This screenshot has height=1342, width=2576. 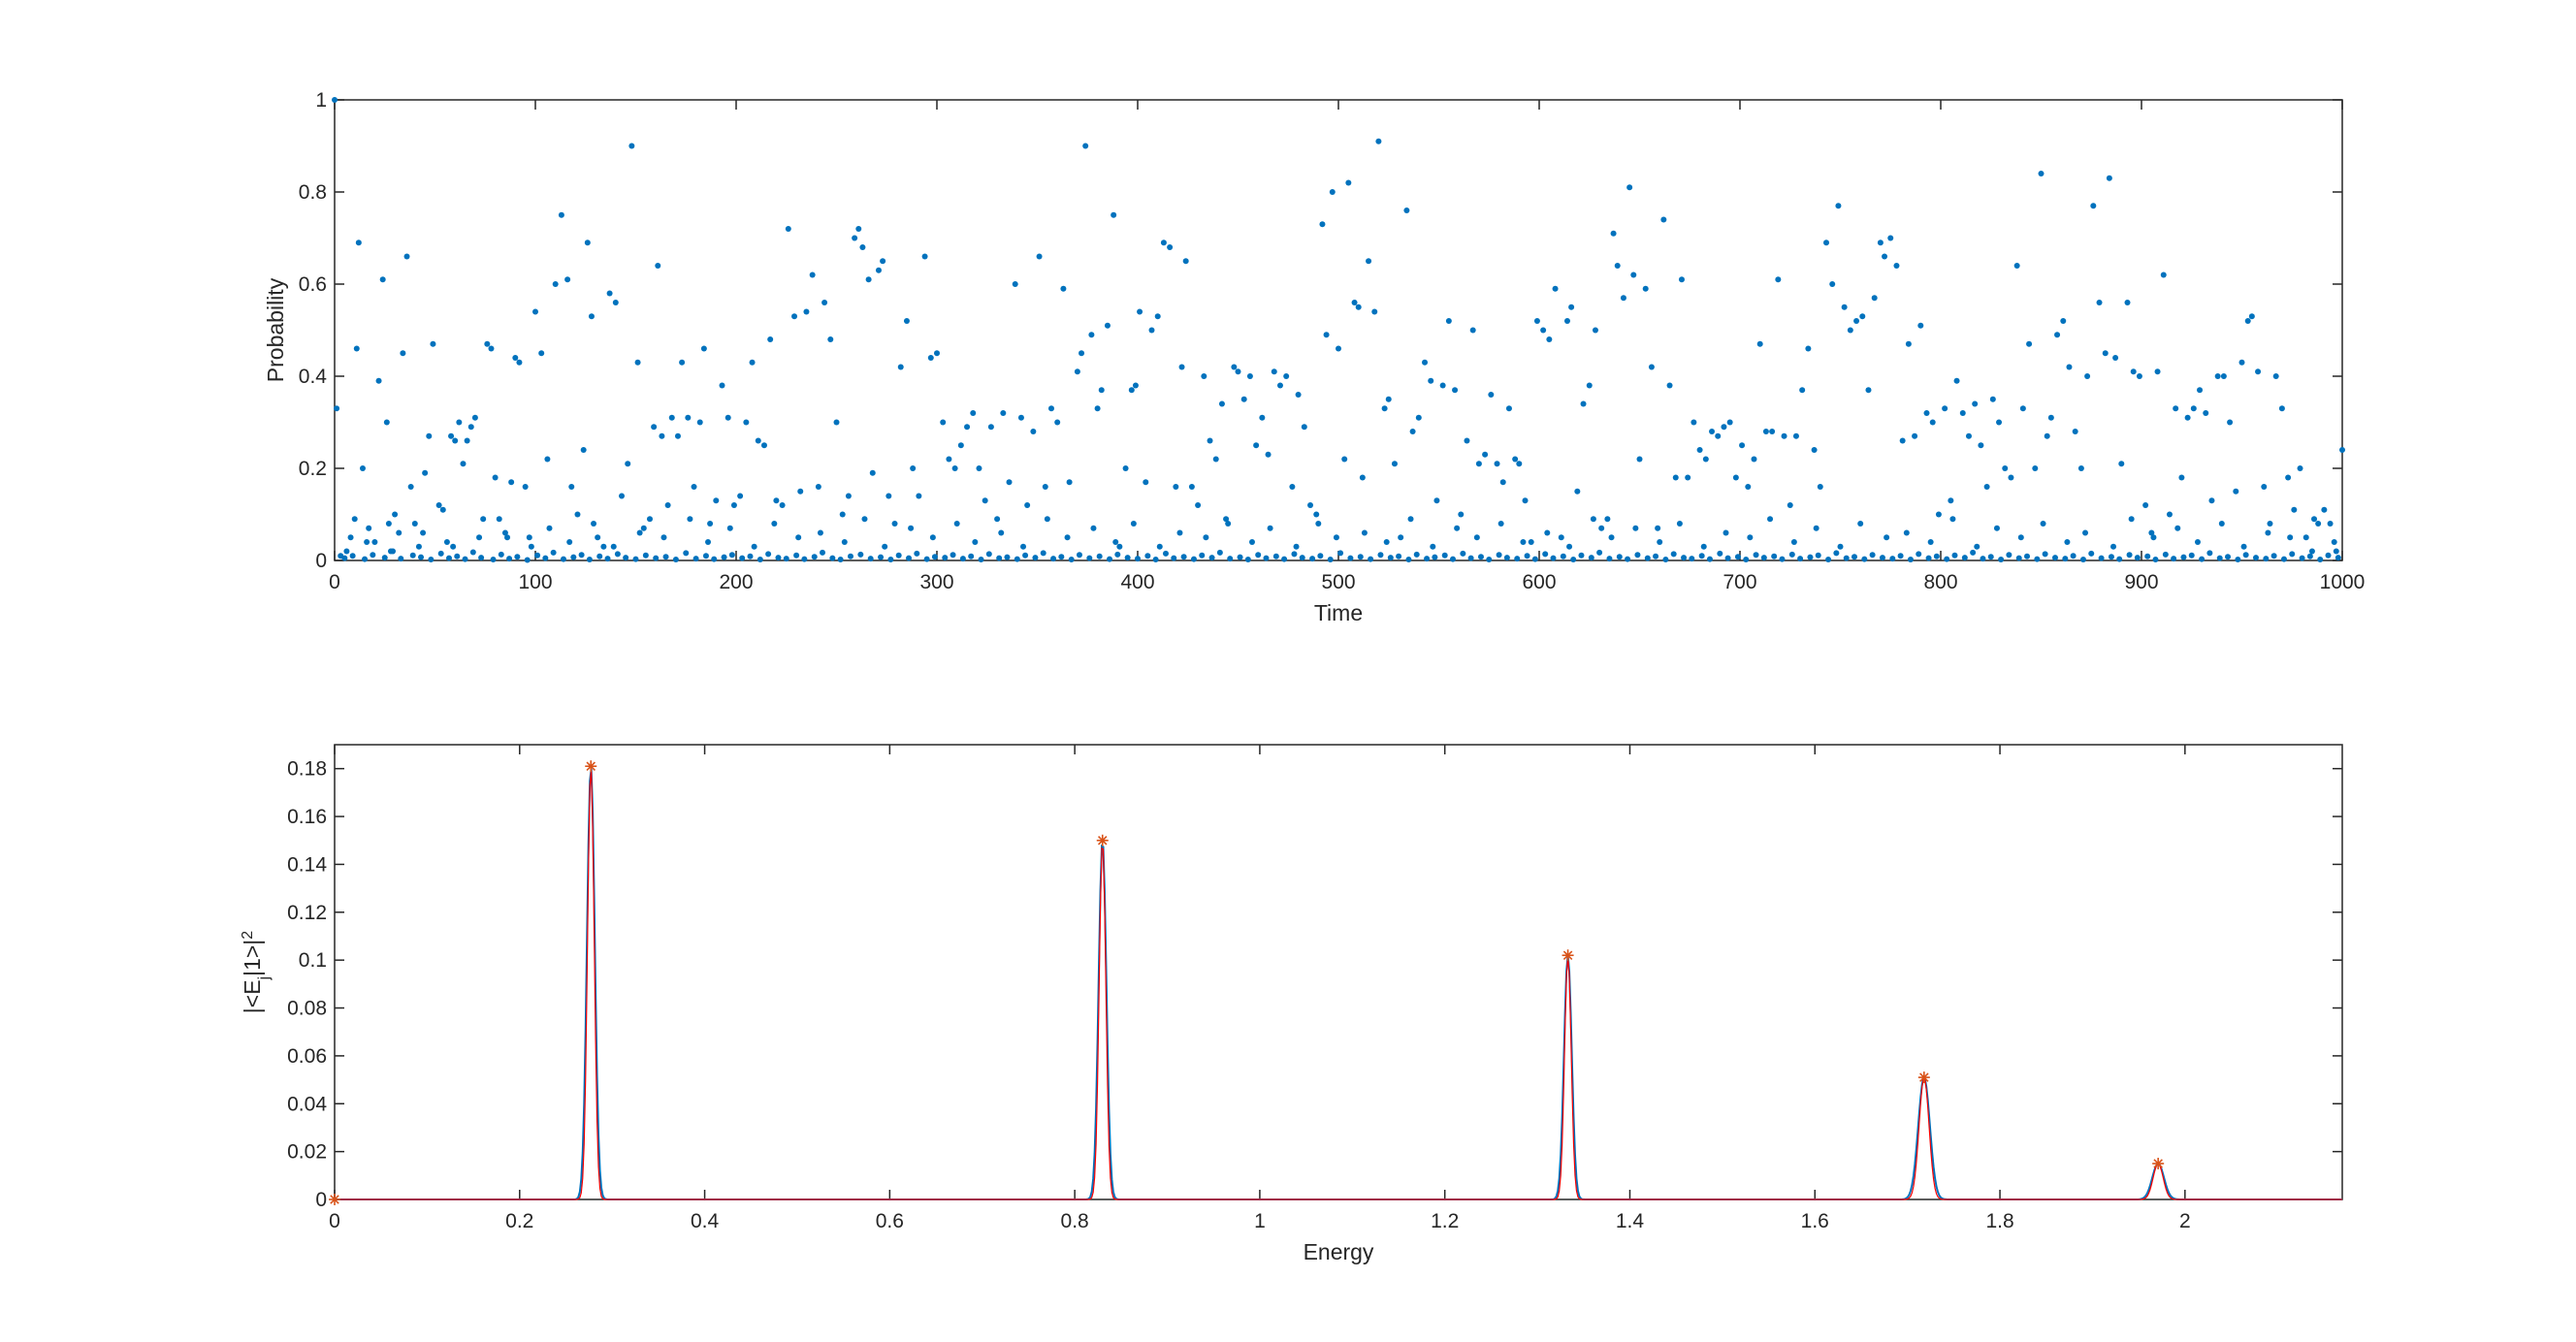 I want to click on x-tick-label: 200, so click(x=736, y=582).